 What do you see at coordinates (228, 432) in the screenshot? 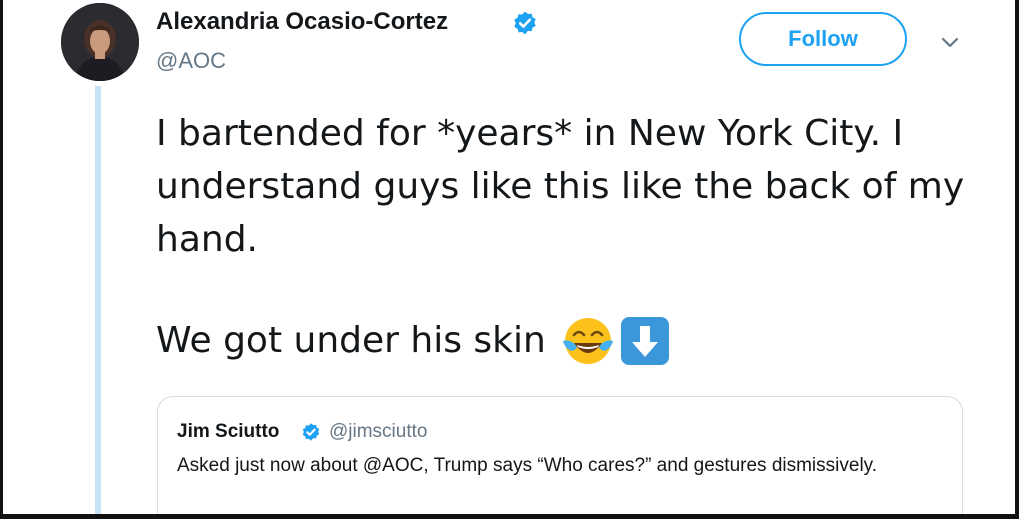
I see `quoted-author-name: Jim Sciutto` at bounding box center [228, 432].